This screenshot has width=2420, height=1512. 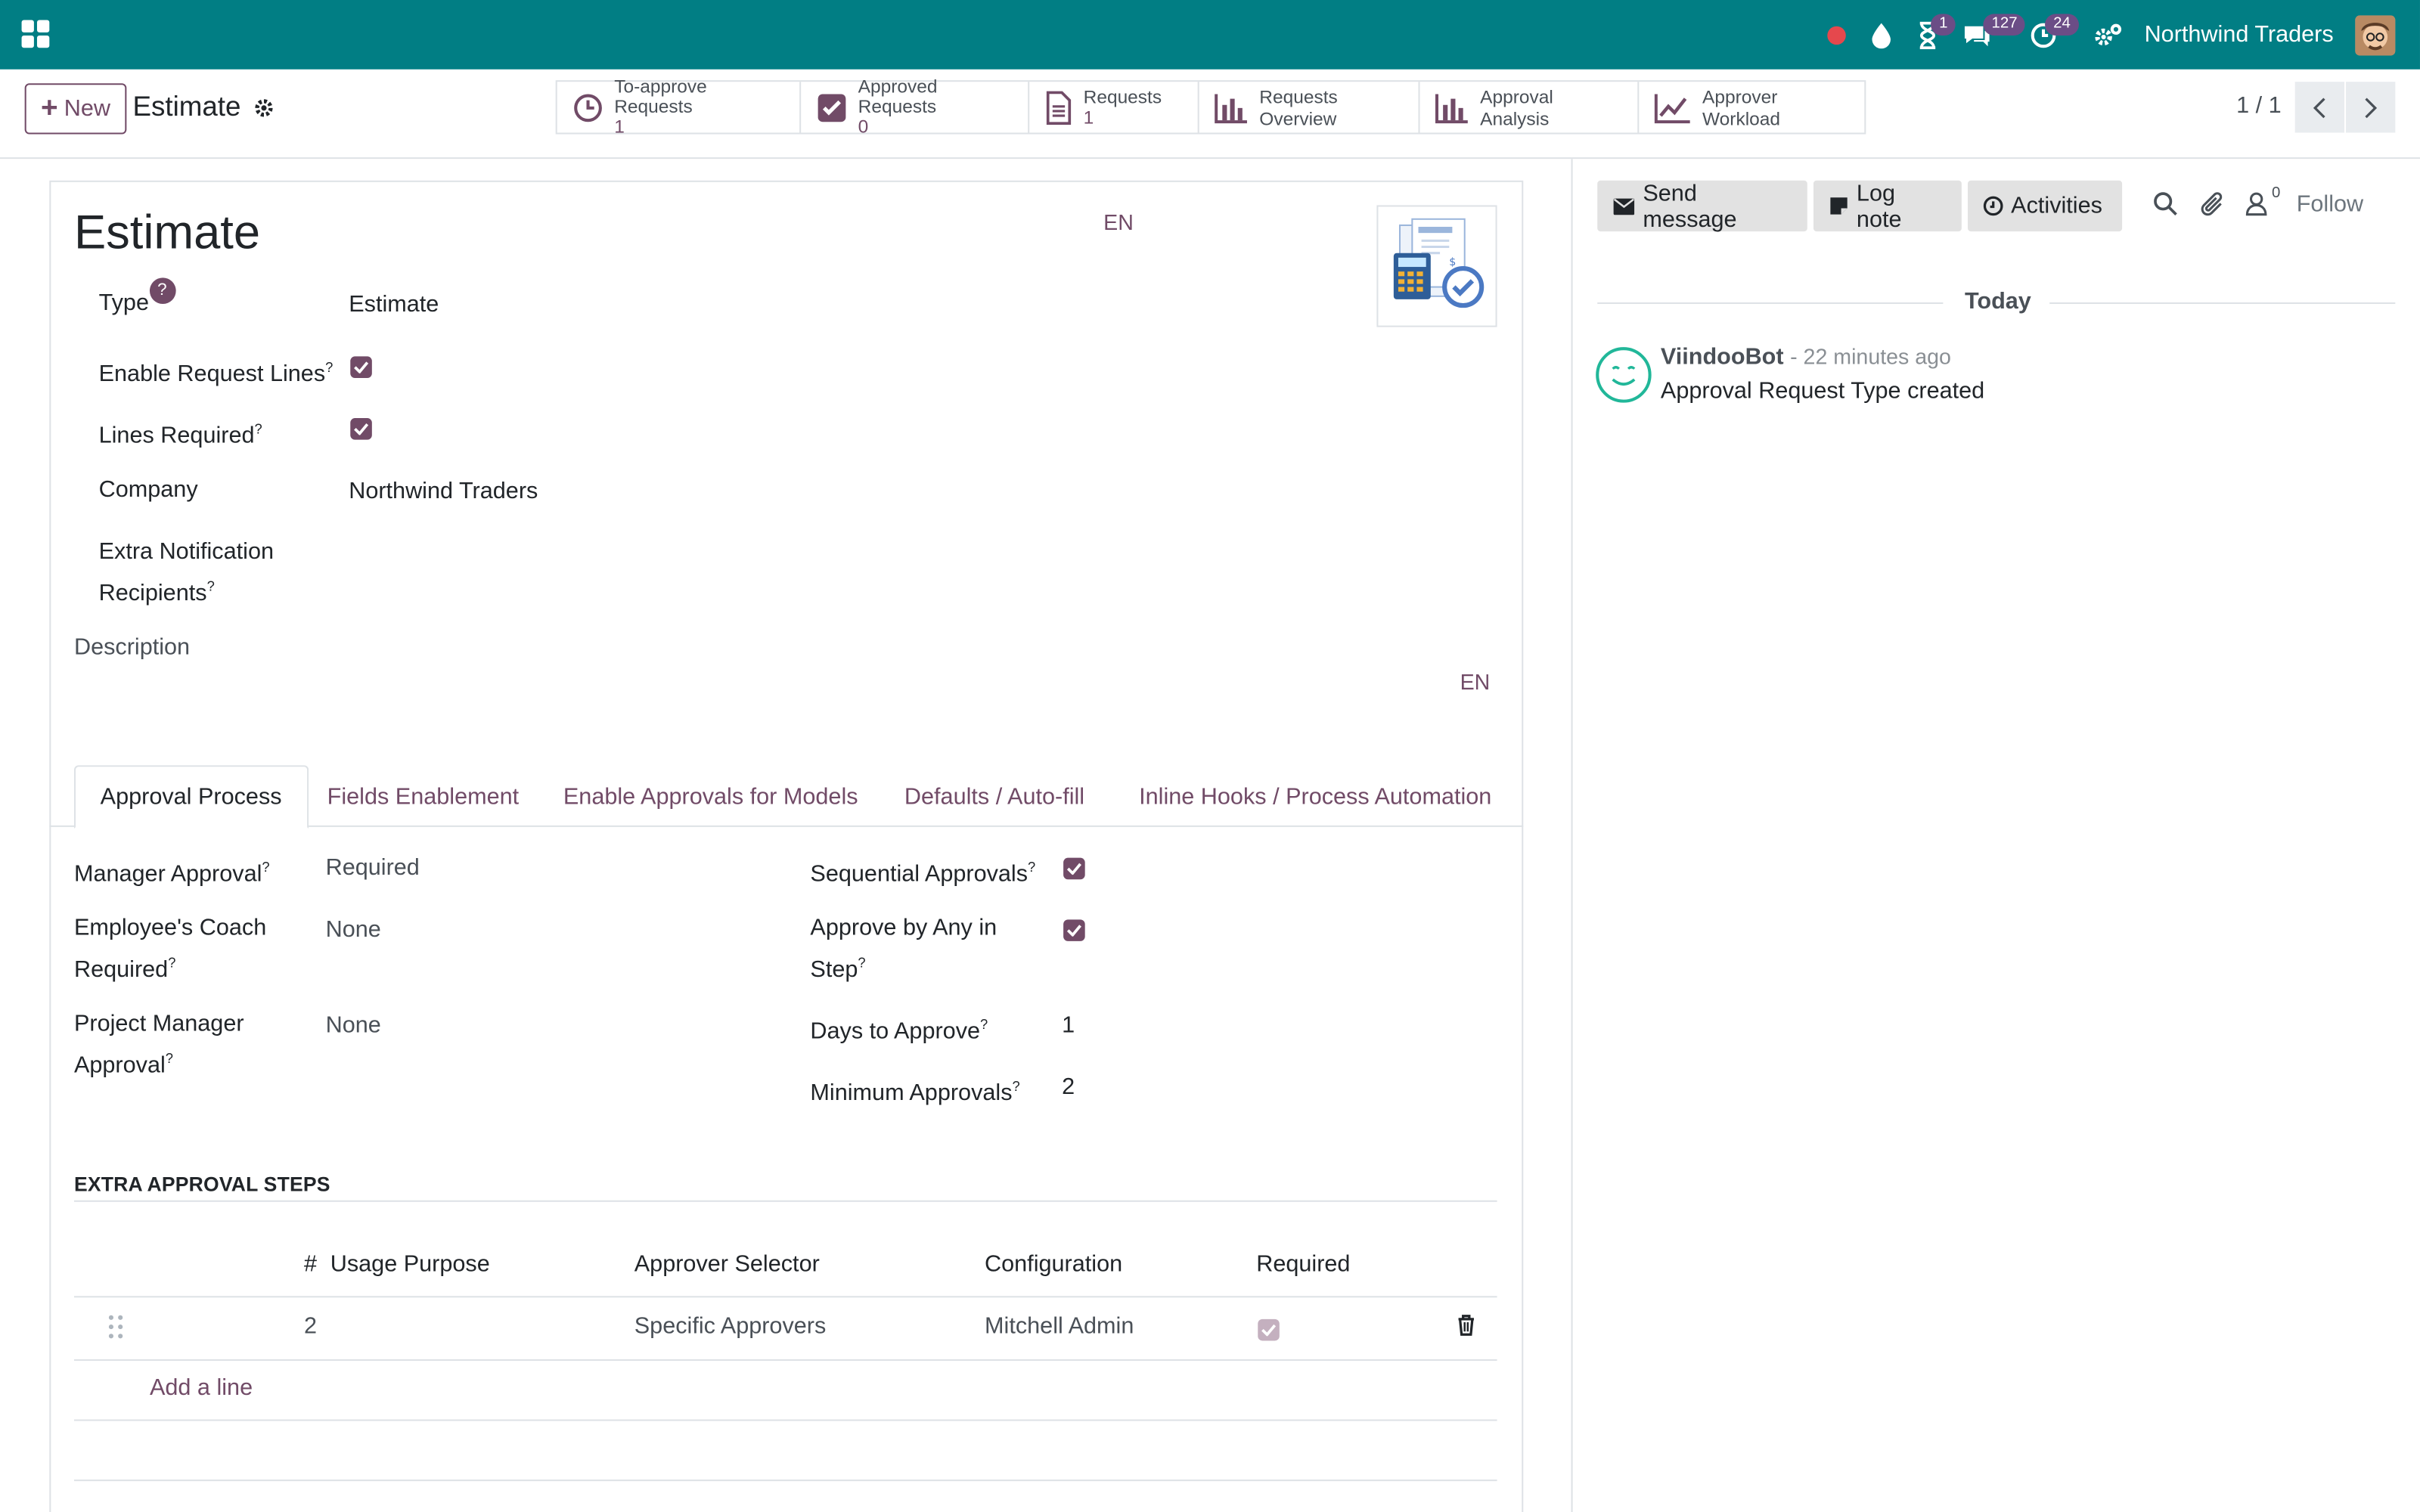 What do you see at coordinates (353, 1025) in the screenshot?
I see `pm-approval-value: None` at bounding box center [353, 1025].